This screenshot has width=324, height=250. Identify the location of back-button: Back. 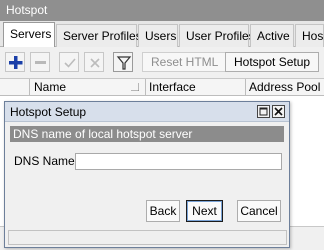
(163, 211).